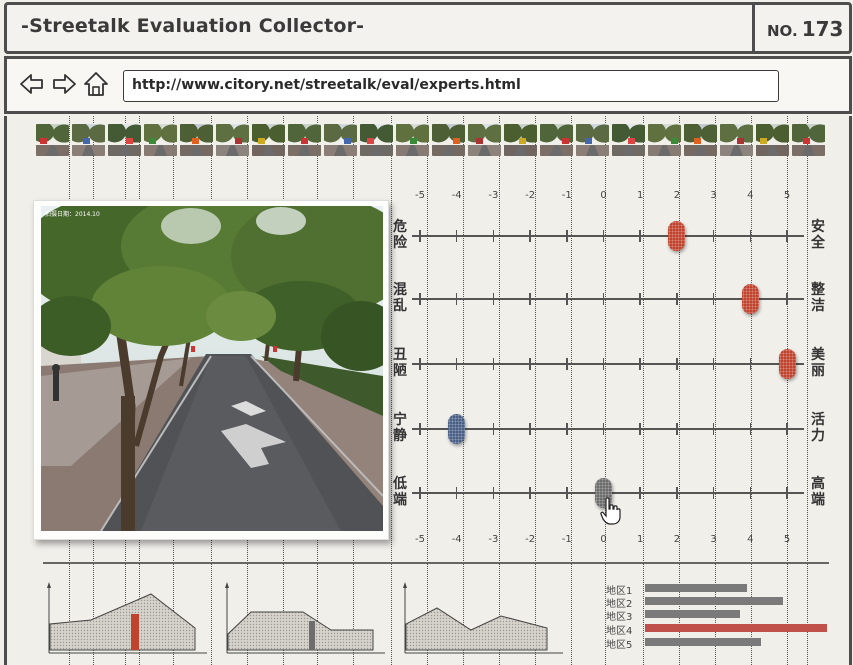 The image size is (853, 665). I want to click on region-label: 地区3, so click(619, 617).